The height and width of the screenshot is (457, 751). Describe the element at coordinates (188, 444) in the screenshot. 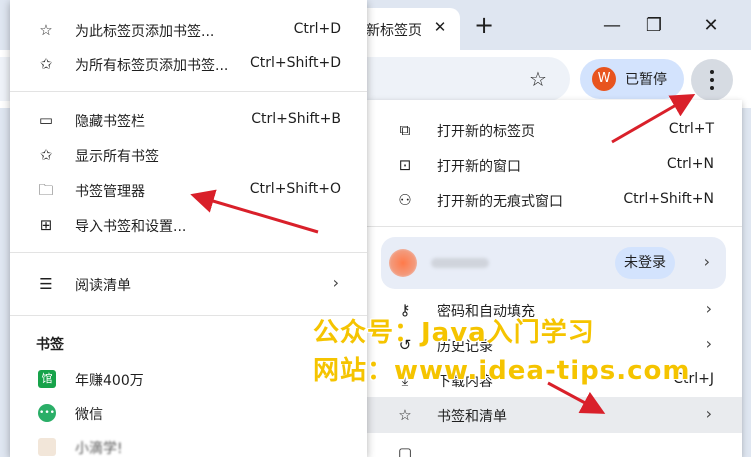

I see `bookmark-item: 小滴学!` at that location.